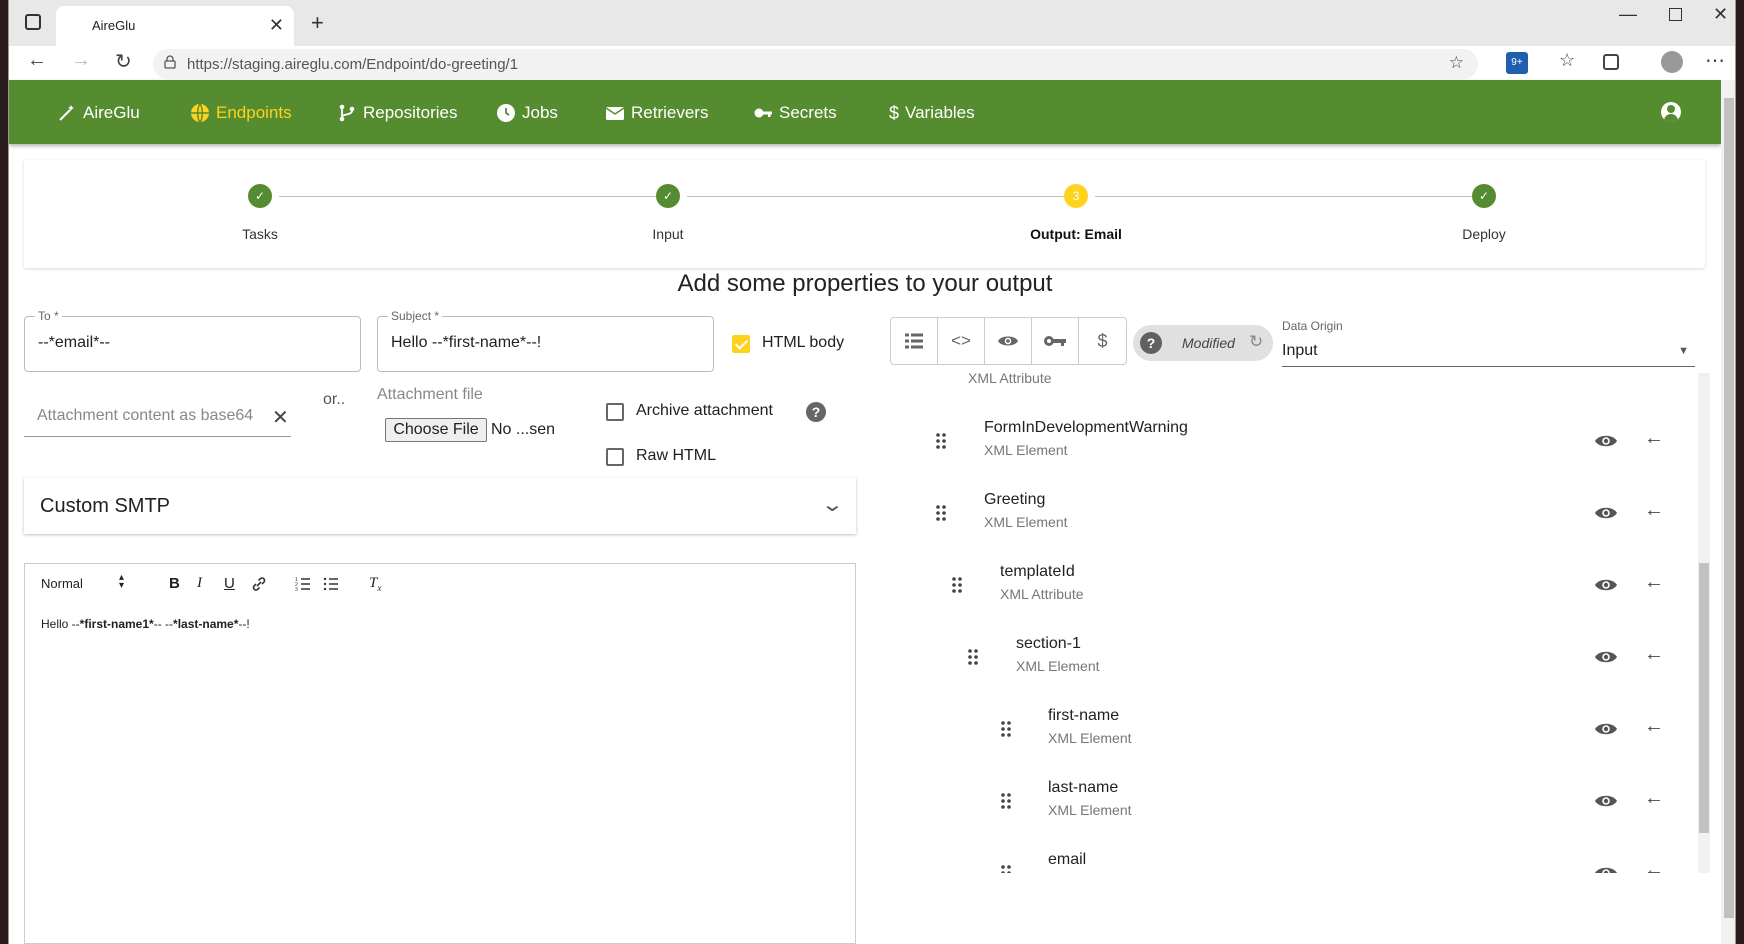  I want to click on step-output-email: 3 Output: Email, so click(1076, 213).